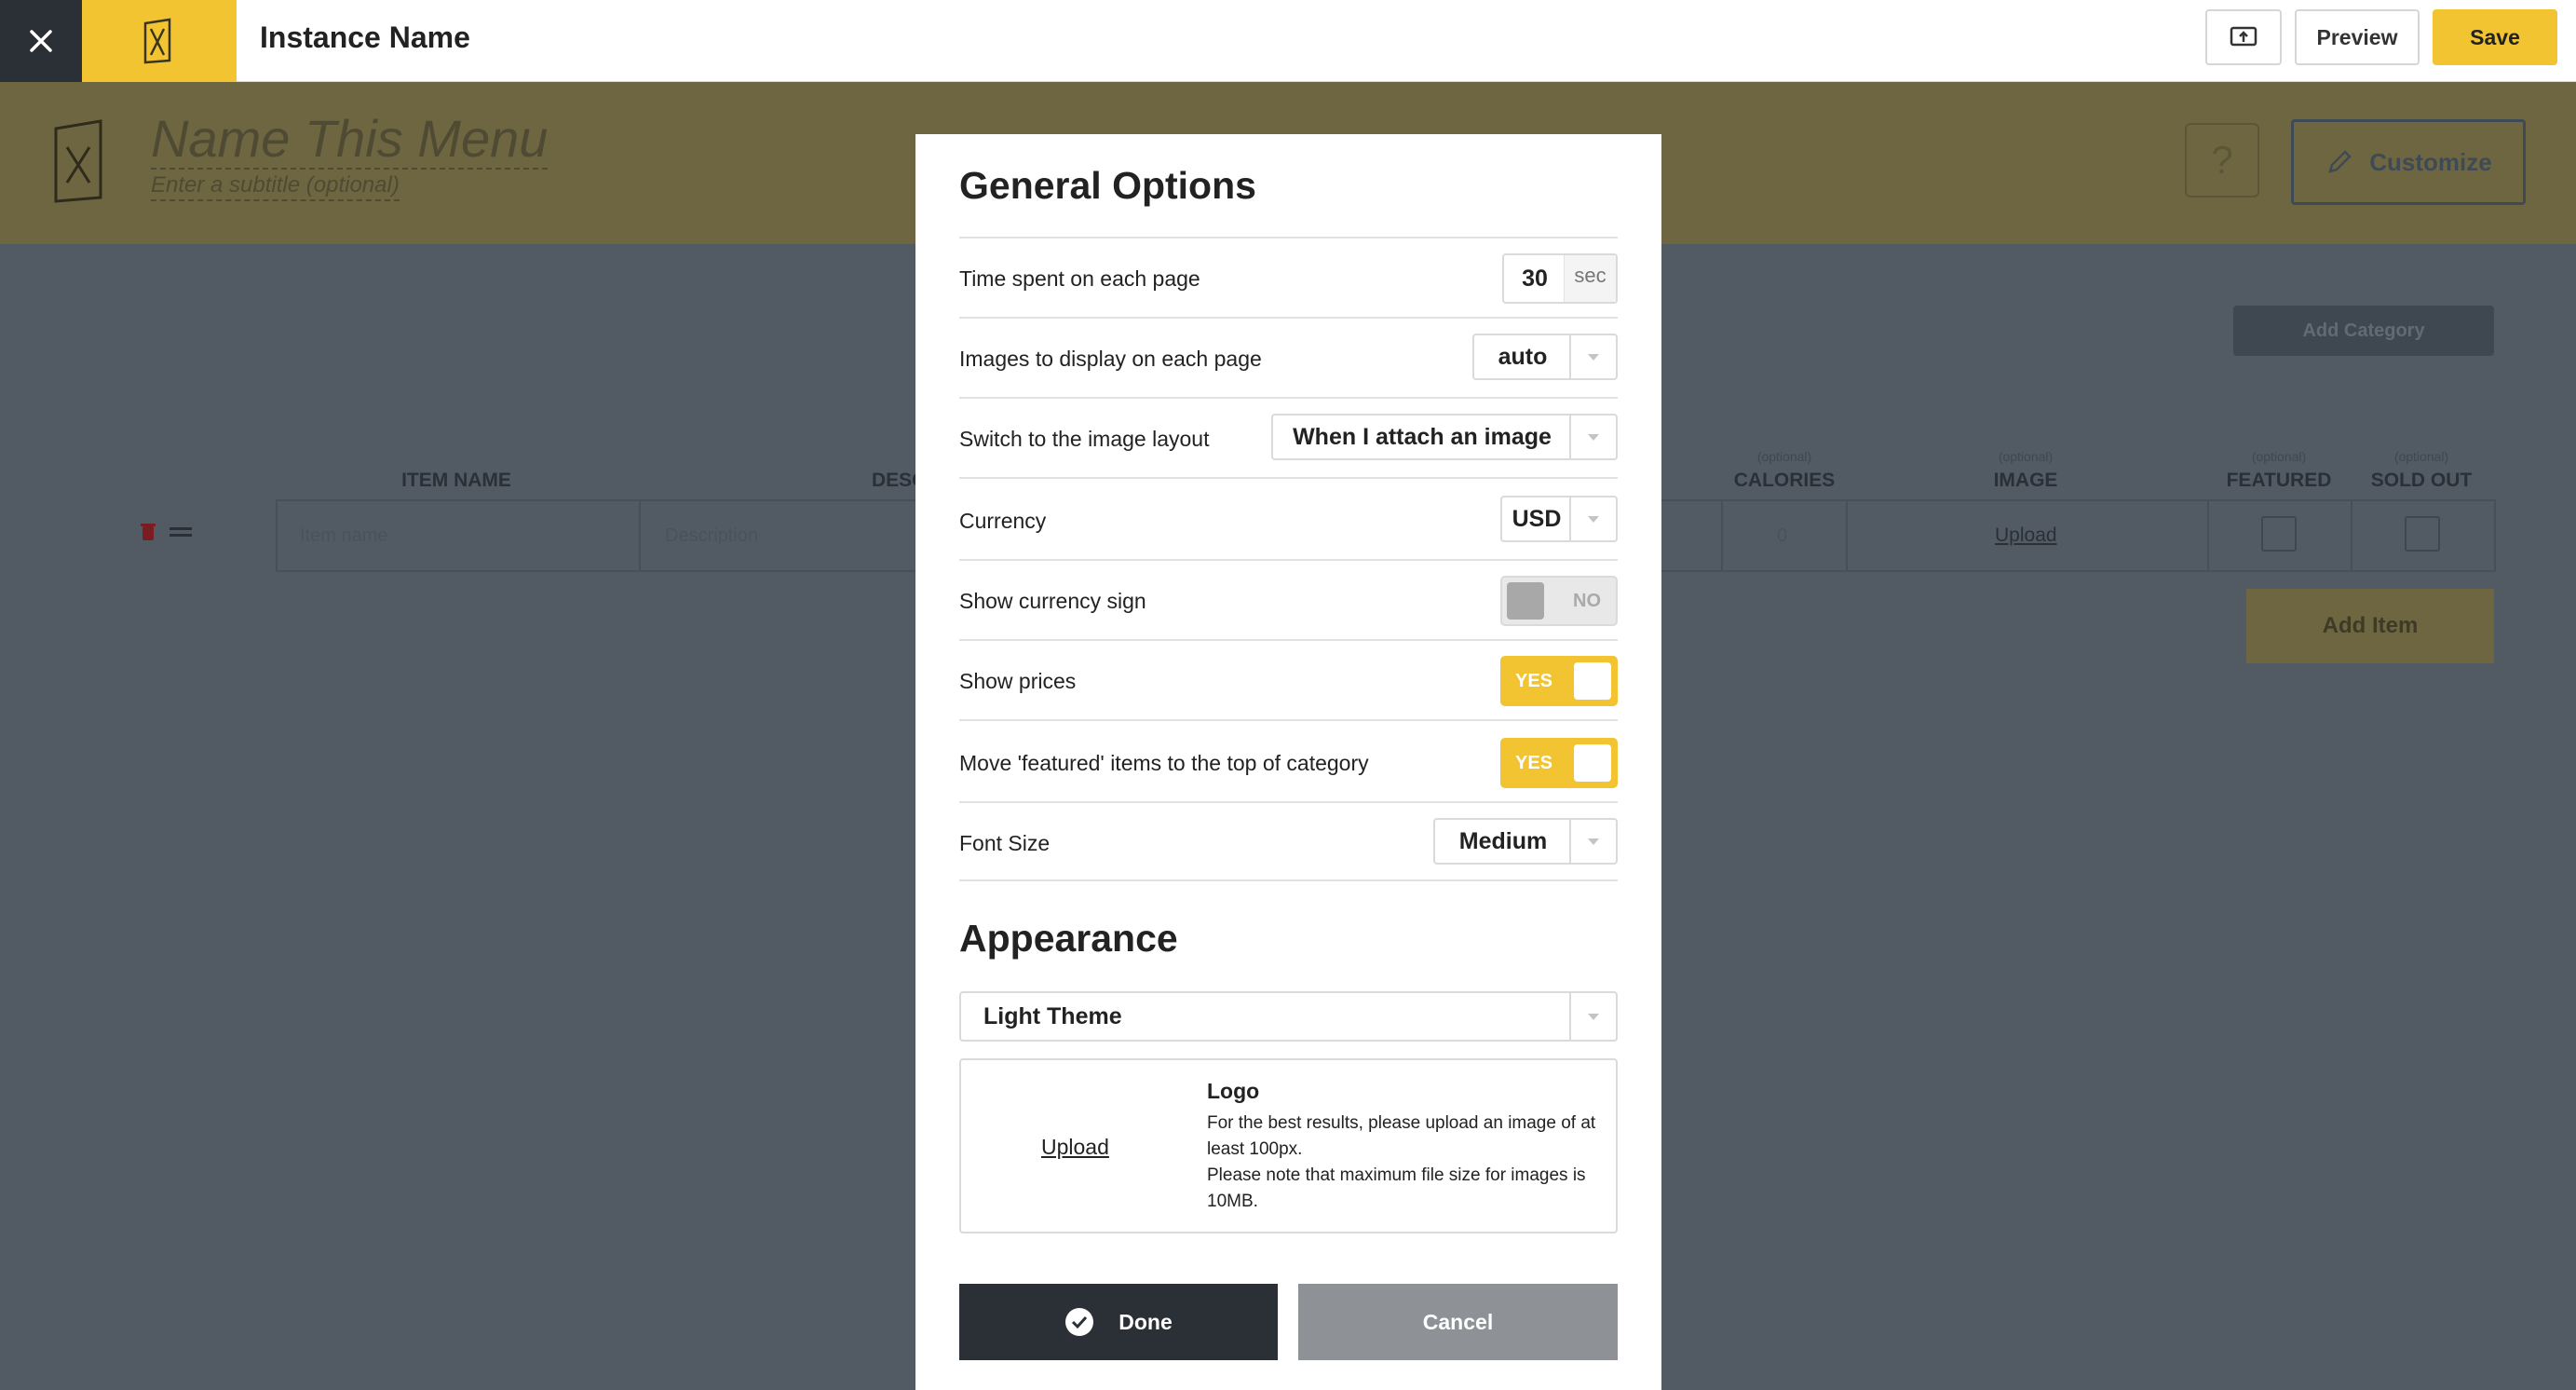 Image resolution: width=2576 pixels, height=1390 pixels. I want to click on col-sold-out: SOLD OUT, so click(2421, 480).